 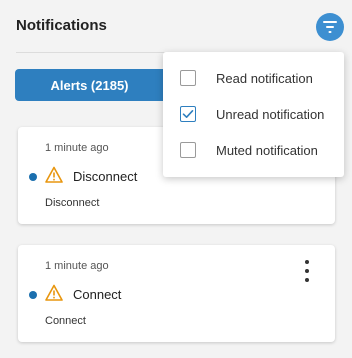 I want to click on filter-option-muted: Muted notification, so click(x=253, y=151).